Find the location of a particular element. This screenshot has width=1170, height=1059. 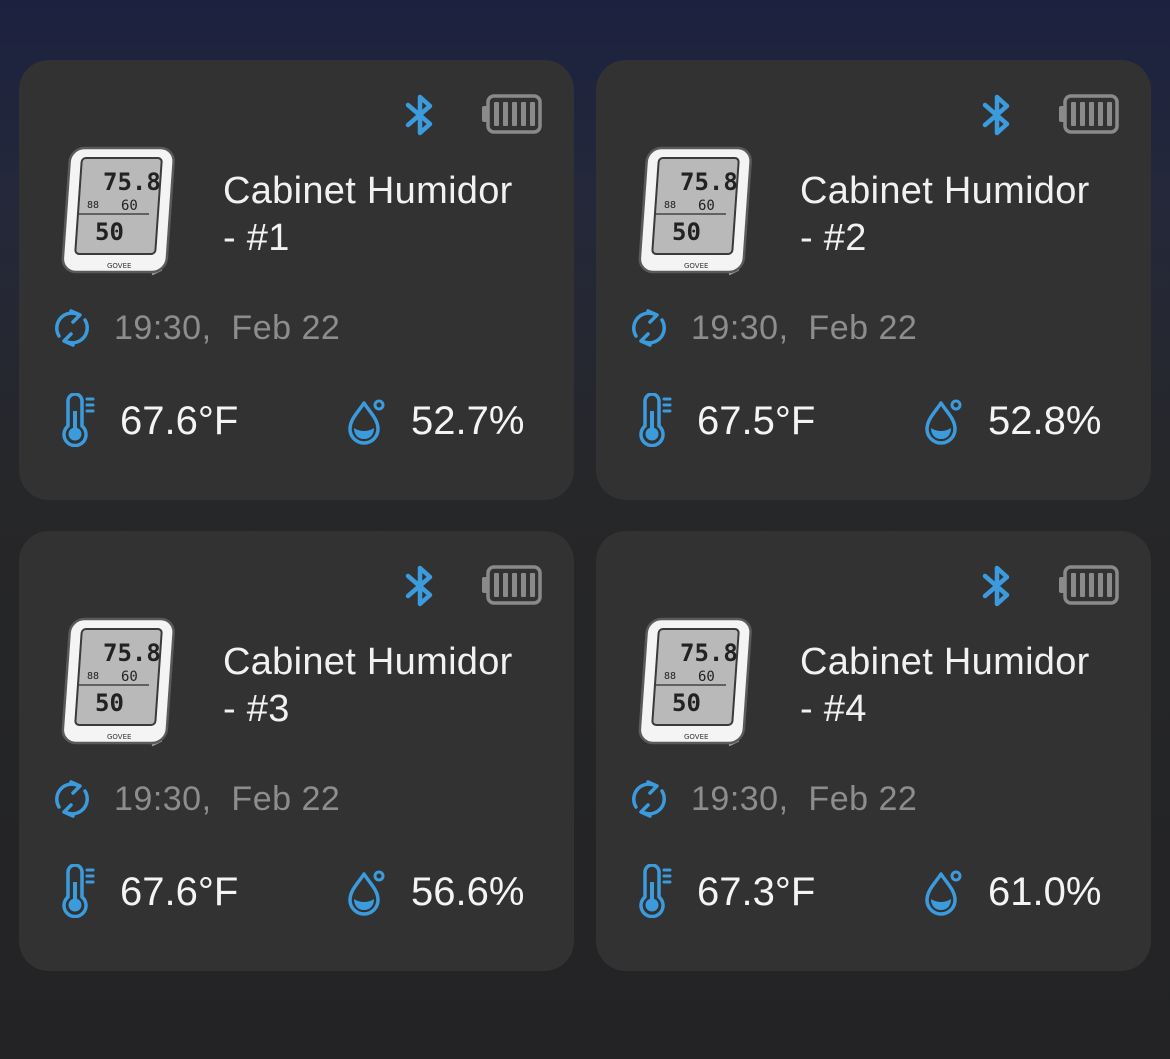

device-name: Cabinet Humidor - #4 is located at coordinates (945, 685).